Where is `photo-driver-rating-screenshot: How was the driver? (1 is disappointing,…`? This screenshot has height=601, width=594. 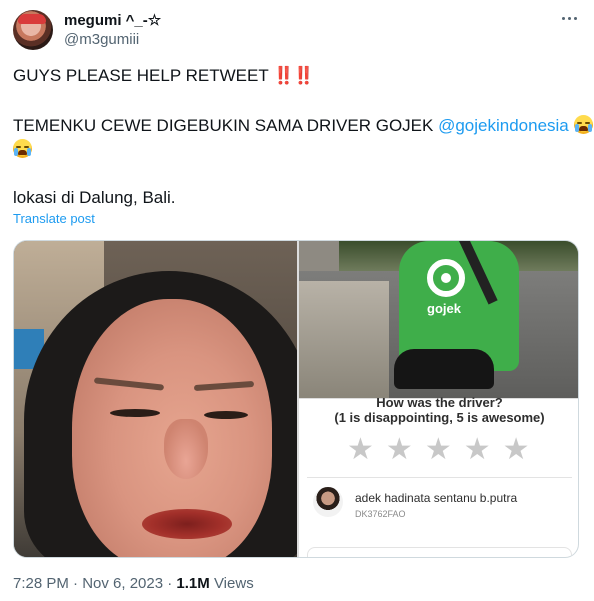 photo-driver-rating-screenshot: How was the driver? (1 is disappointing,… is located at coordinates (438, 476).